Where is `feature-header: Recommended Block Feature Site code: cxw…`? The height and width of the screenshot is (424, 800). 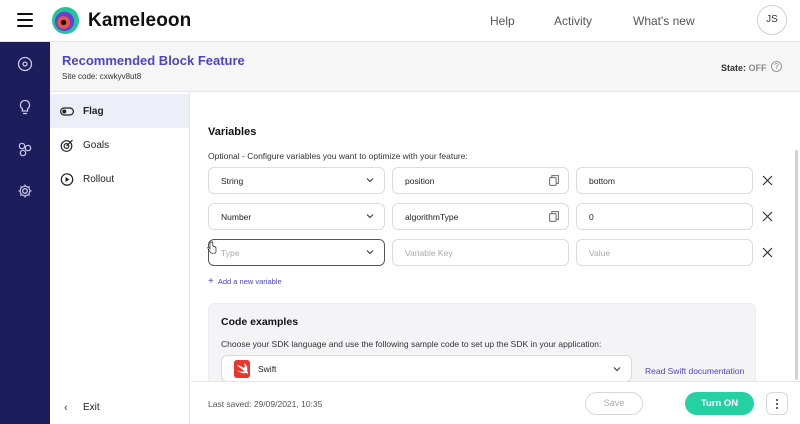 feature-header: Recommended Block Feature Site code: cxw… is located at coordinates (425, 67).